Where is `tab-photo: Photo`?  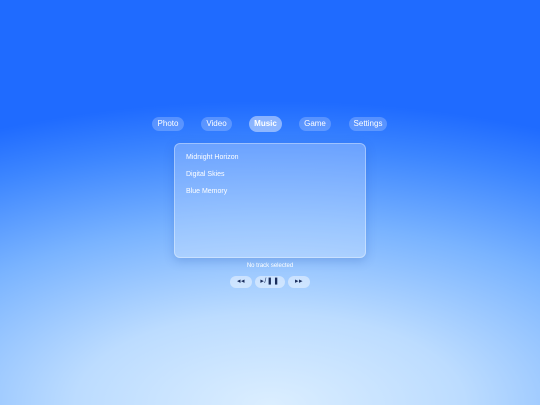 tab-photo: Photo is located at coordinates (168, 124).